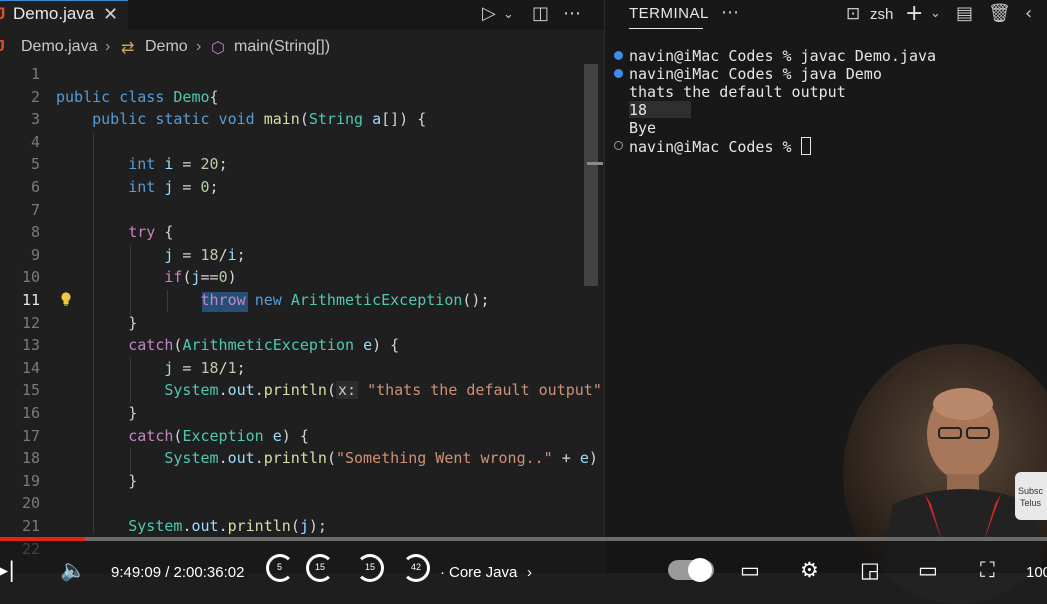 The image size is (1047, 604). Describe the element at coordinates (66, 299) in the screenshot. I see `lightbulb-icon` at that location.